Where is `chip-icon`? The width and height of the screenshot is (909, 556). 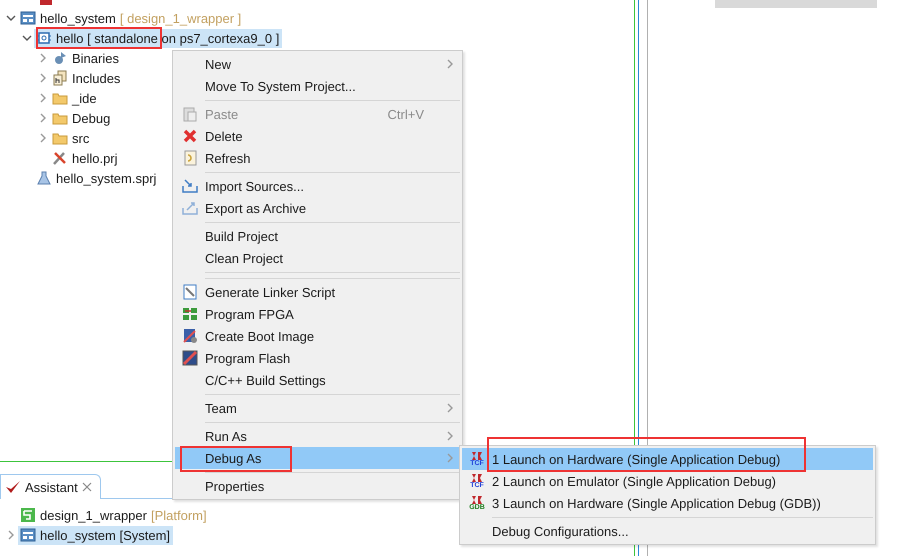 chip-icon is located at coordinates (44, 38).